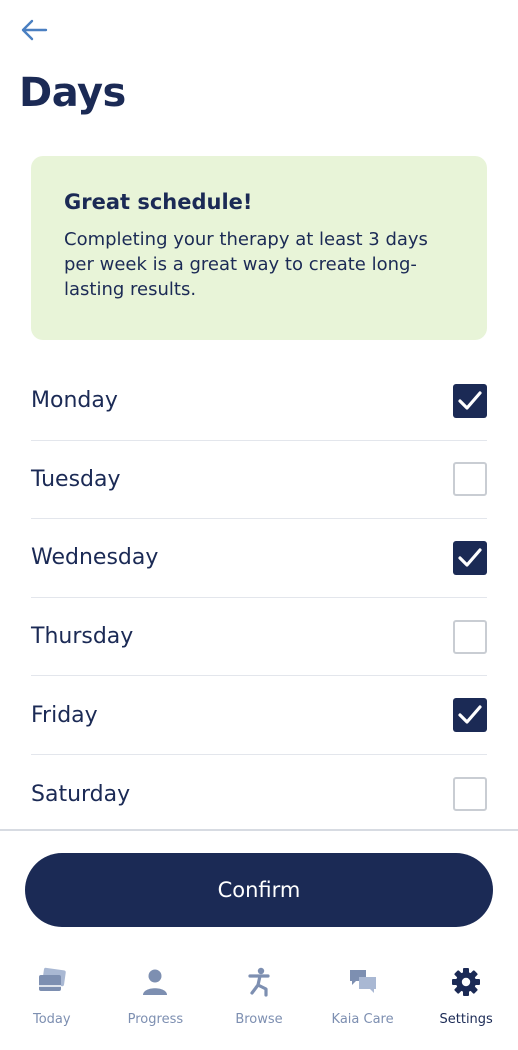  I want to click on nav-label: Progress, so click(155, 1019).